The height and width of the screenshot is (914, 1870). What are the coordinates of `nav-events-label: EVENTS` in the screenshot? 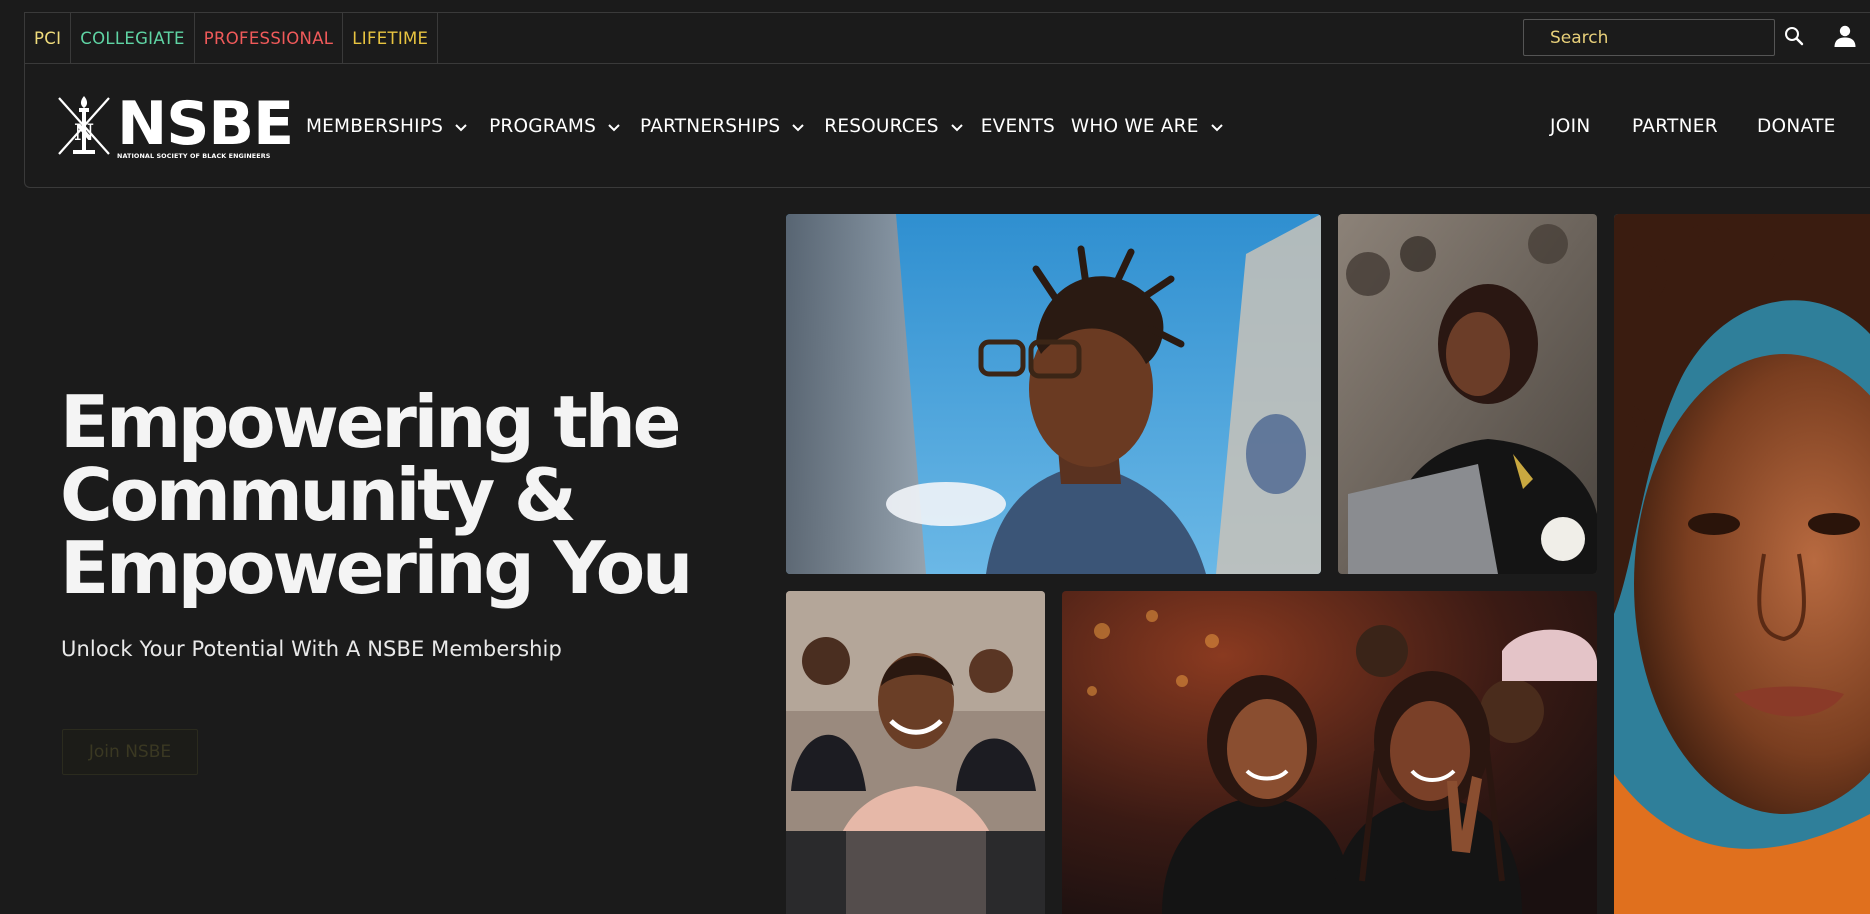 It's located at (1017, 126).